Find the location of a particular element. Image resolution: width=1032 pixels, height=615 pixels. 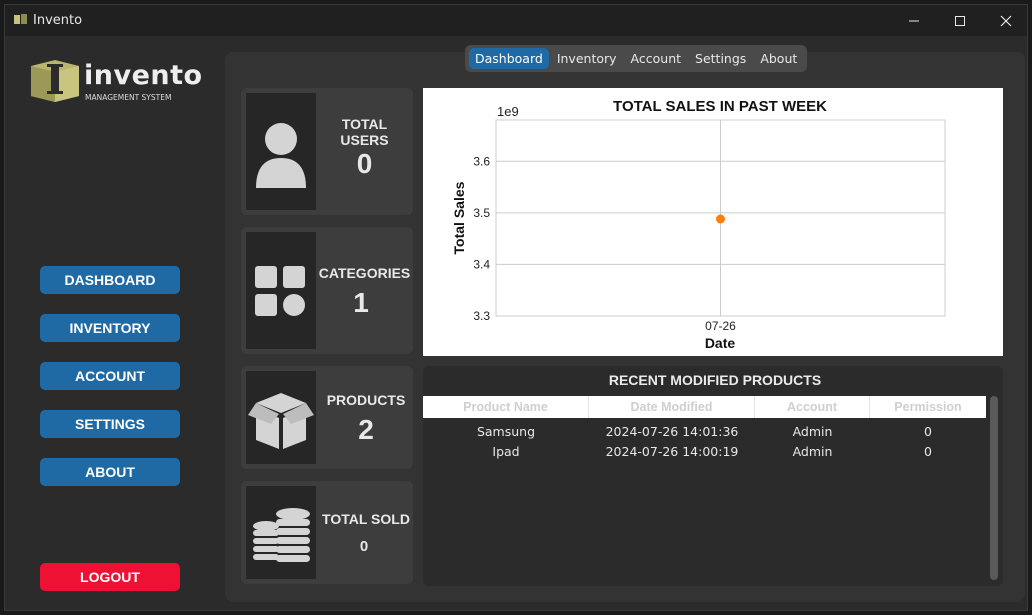

column-header-account: Account is located at coordinates (812, 407).